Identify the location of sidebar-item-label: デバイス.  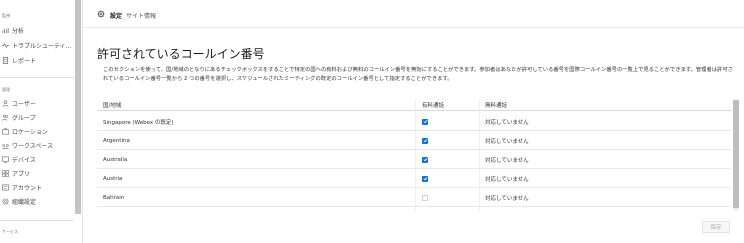
(24, 160).